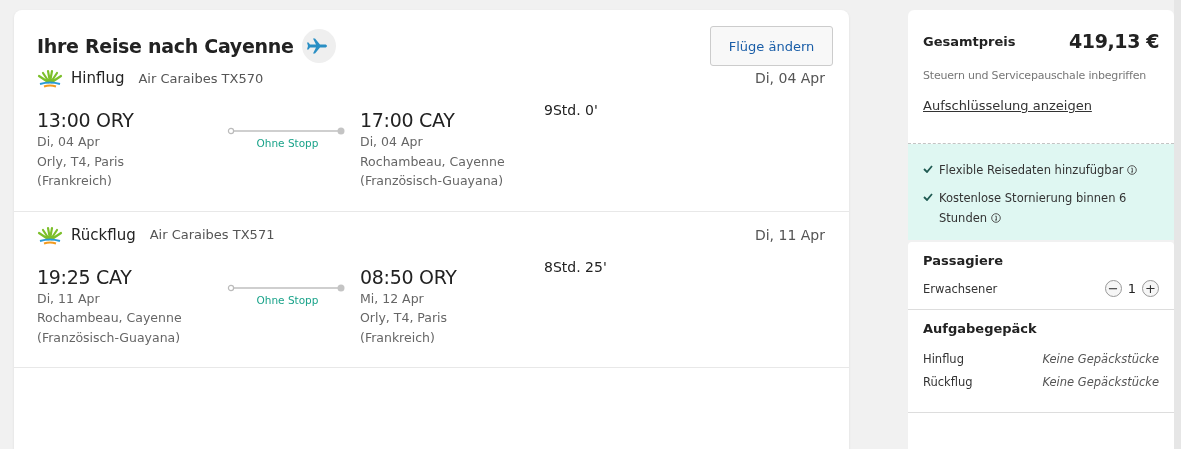  What do you see at coordinates (110, 318) in the screenshot?
I see `departure-airport: Rochambeau, Cayenne` at bounding box center [110, 318].